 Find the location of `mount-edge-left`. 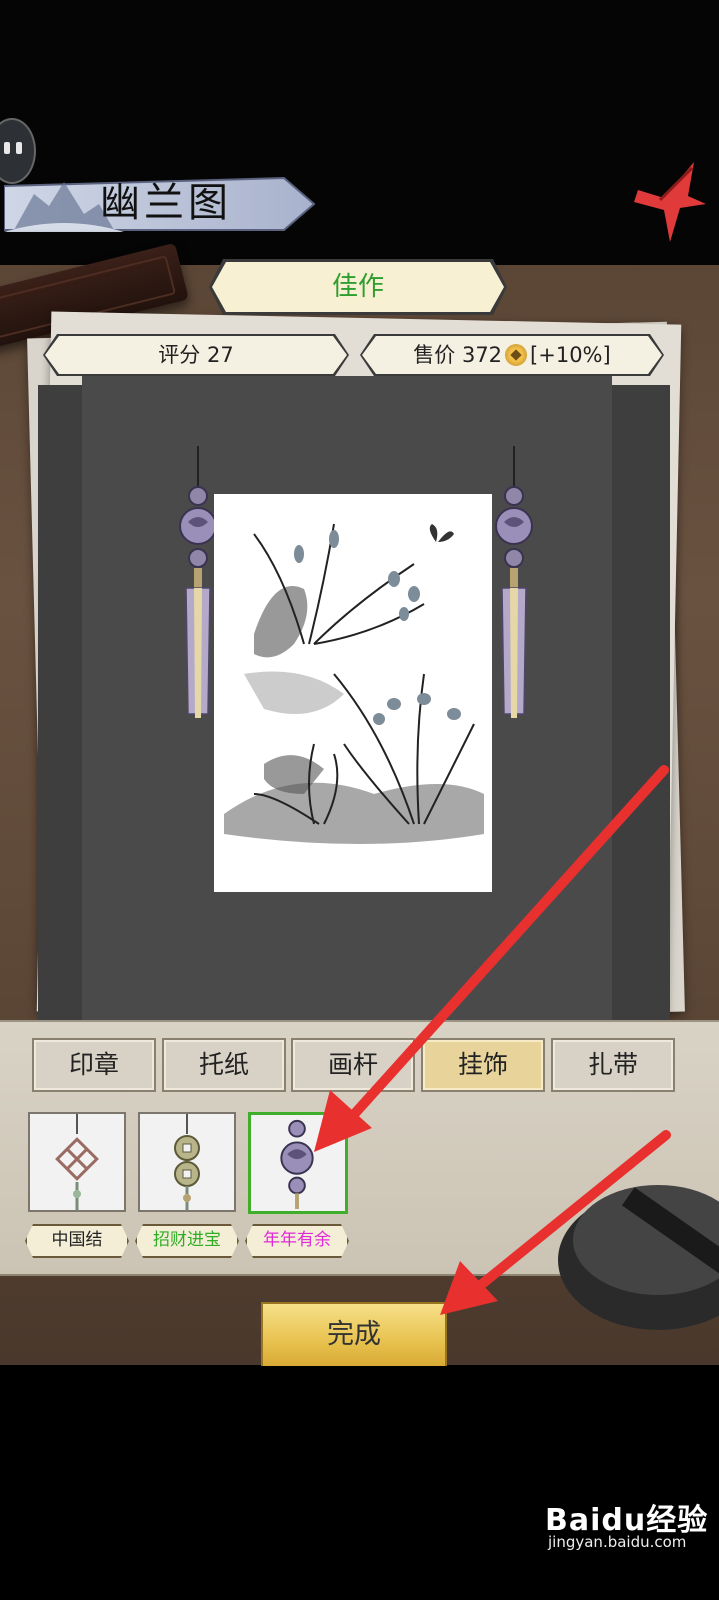

mount-edge-left is located at coordinates (60, 705).